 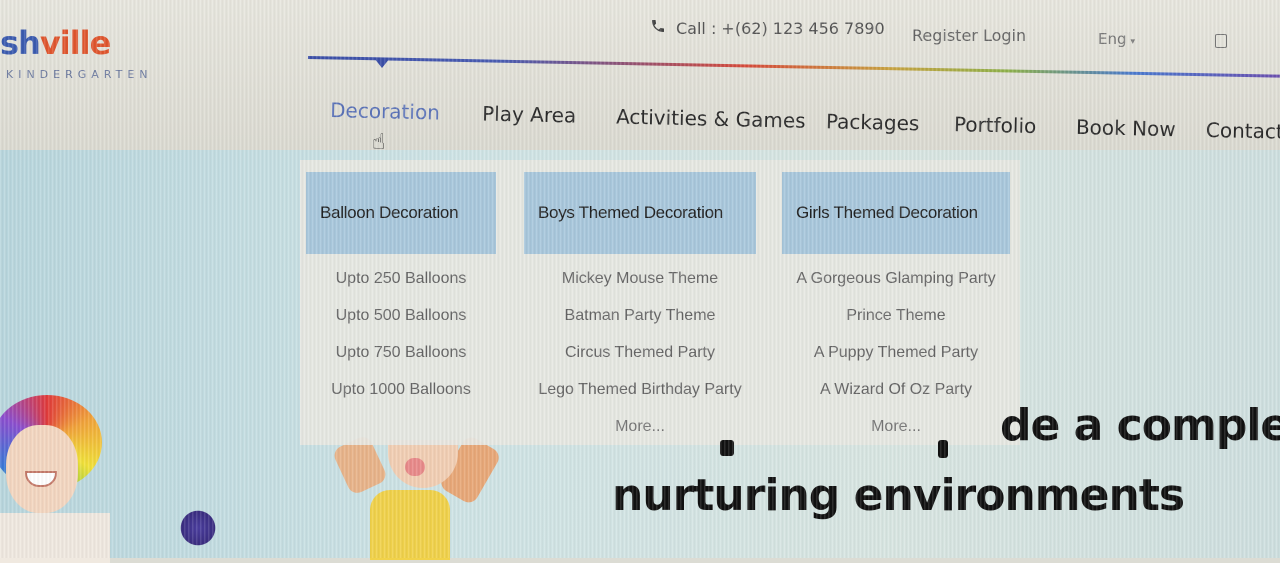 I want to click on menu-link: A Wizard Of Oz Party, so click(x=896, y=389).